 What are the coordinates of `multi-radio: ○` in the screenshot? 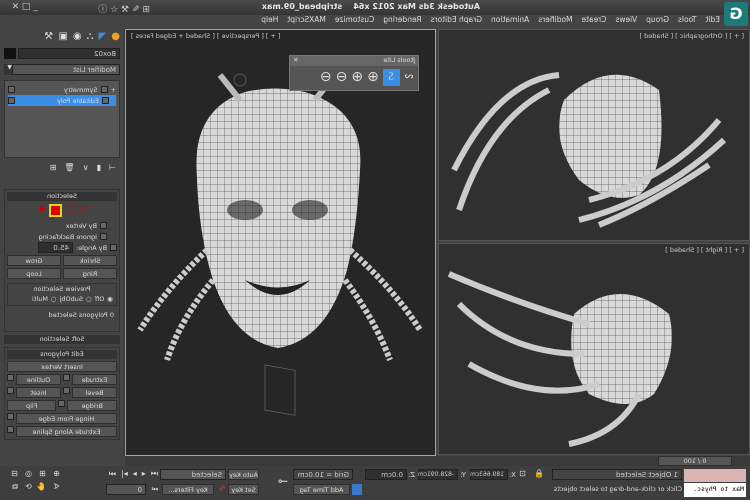 It's located at (54, 299).